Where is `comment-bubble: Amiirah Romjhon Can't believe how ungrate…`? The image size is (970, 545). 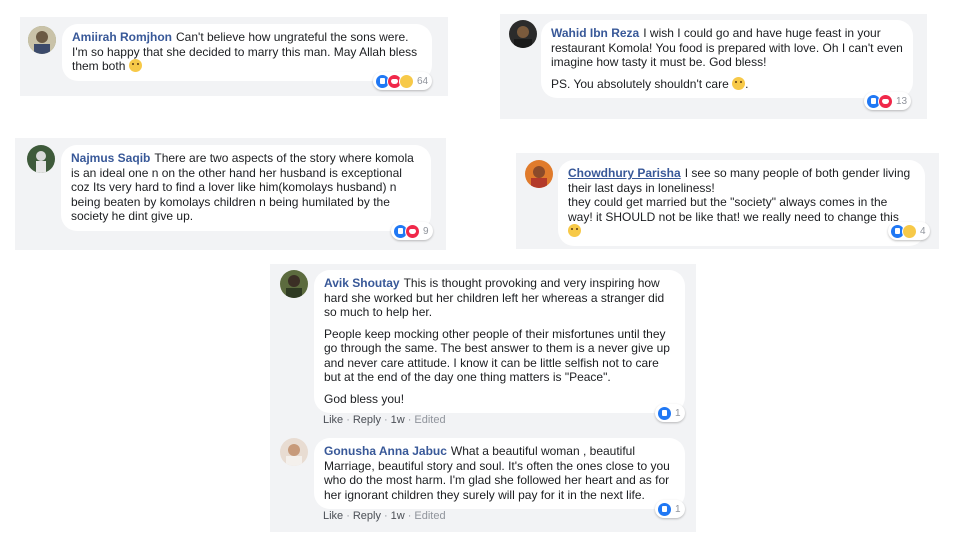
comment-bubble: Amiirah Romjhon Can't believe how ungrate… is located at coordinates (247, 52).